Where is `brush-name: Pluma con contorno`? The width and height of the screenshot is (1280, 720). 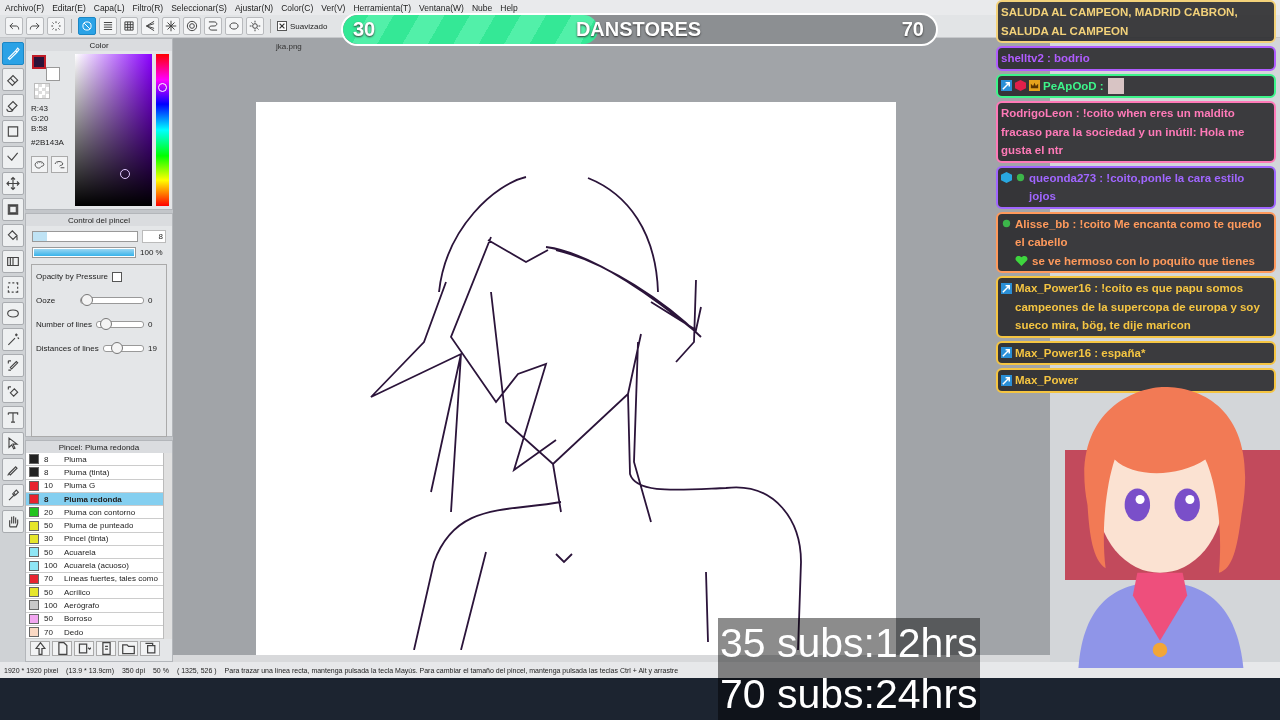 brush-name: Pluma con contorno is located at coordinates (100, 512).